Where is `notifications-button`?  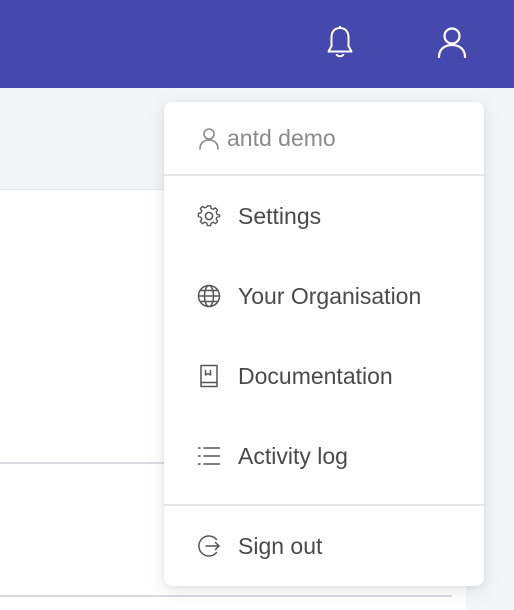
notifications-button is located at coordinates (340, 42).